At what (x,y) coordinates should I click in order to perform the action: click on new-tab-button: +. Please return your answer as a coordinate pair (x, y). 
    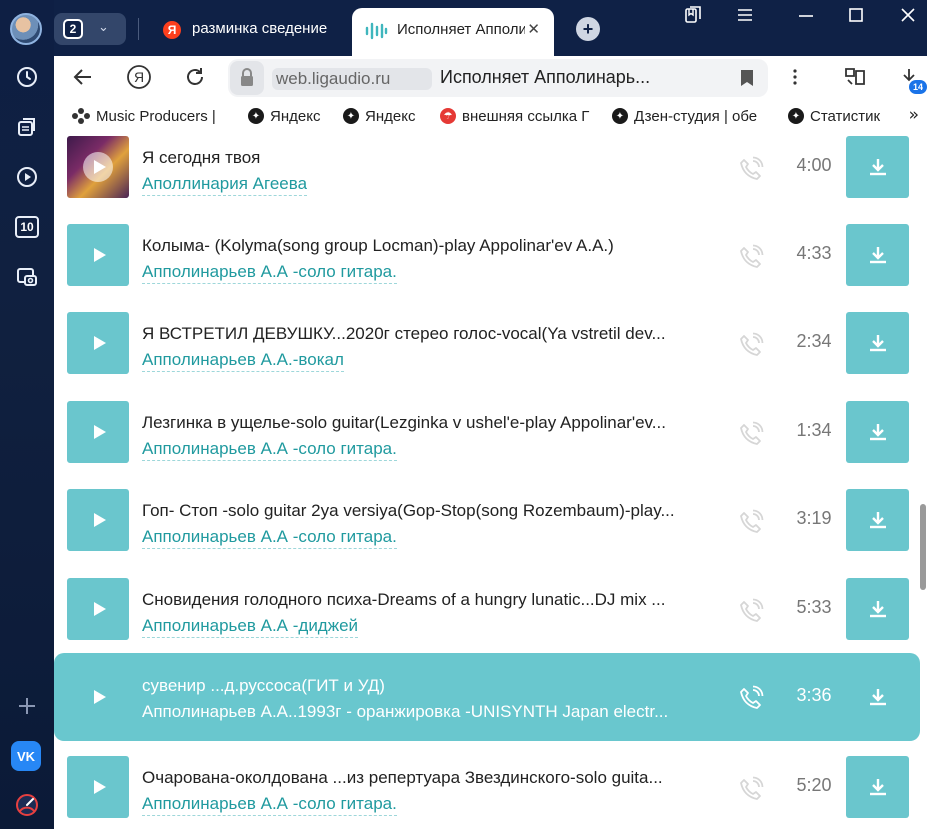
    Looking at the image, I should click on (588, 29).